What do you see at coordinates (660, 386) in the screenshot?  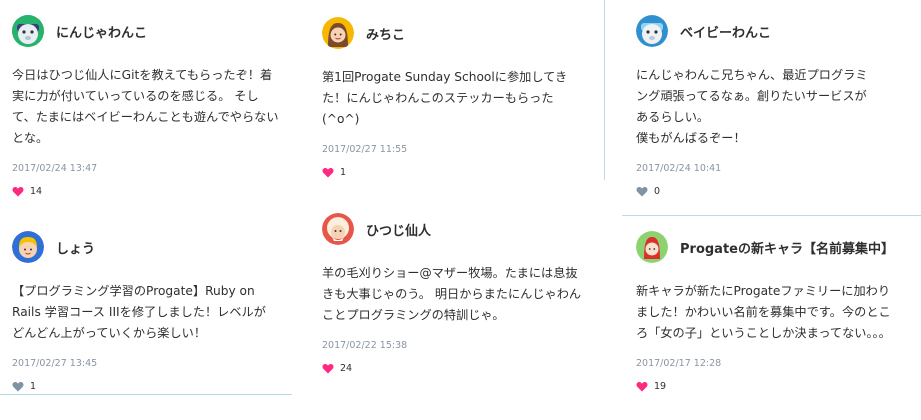 I see `like-count: 19` at bounding box center [660, 386].